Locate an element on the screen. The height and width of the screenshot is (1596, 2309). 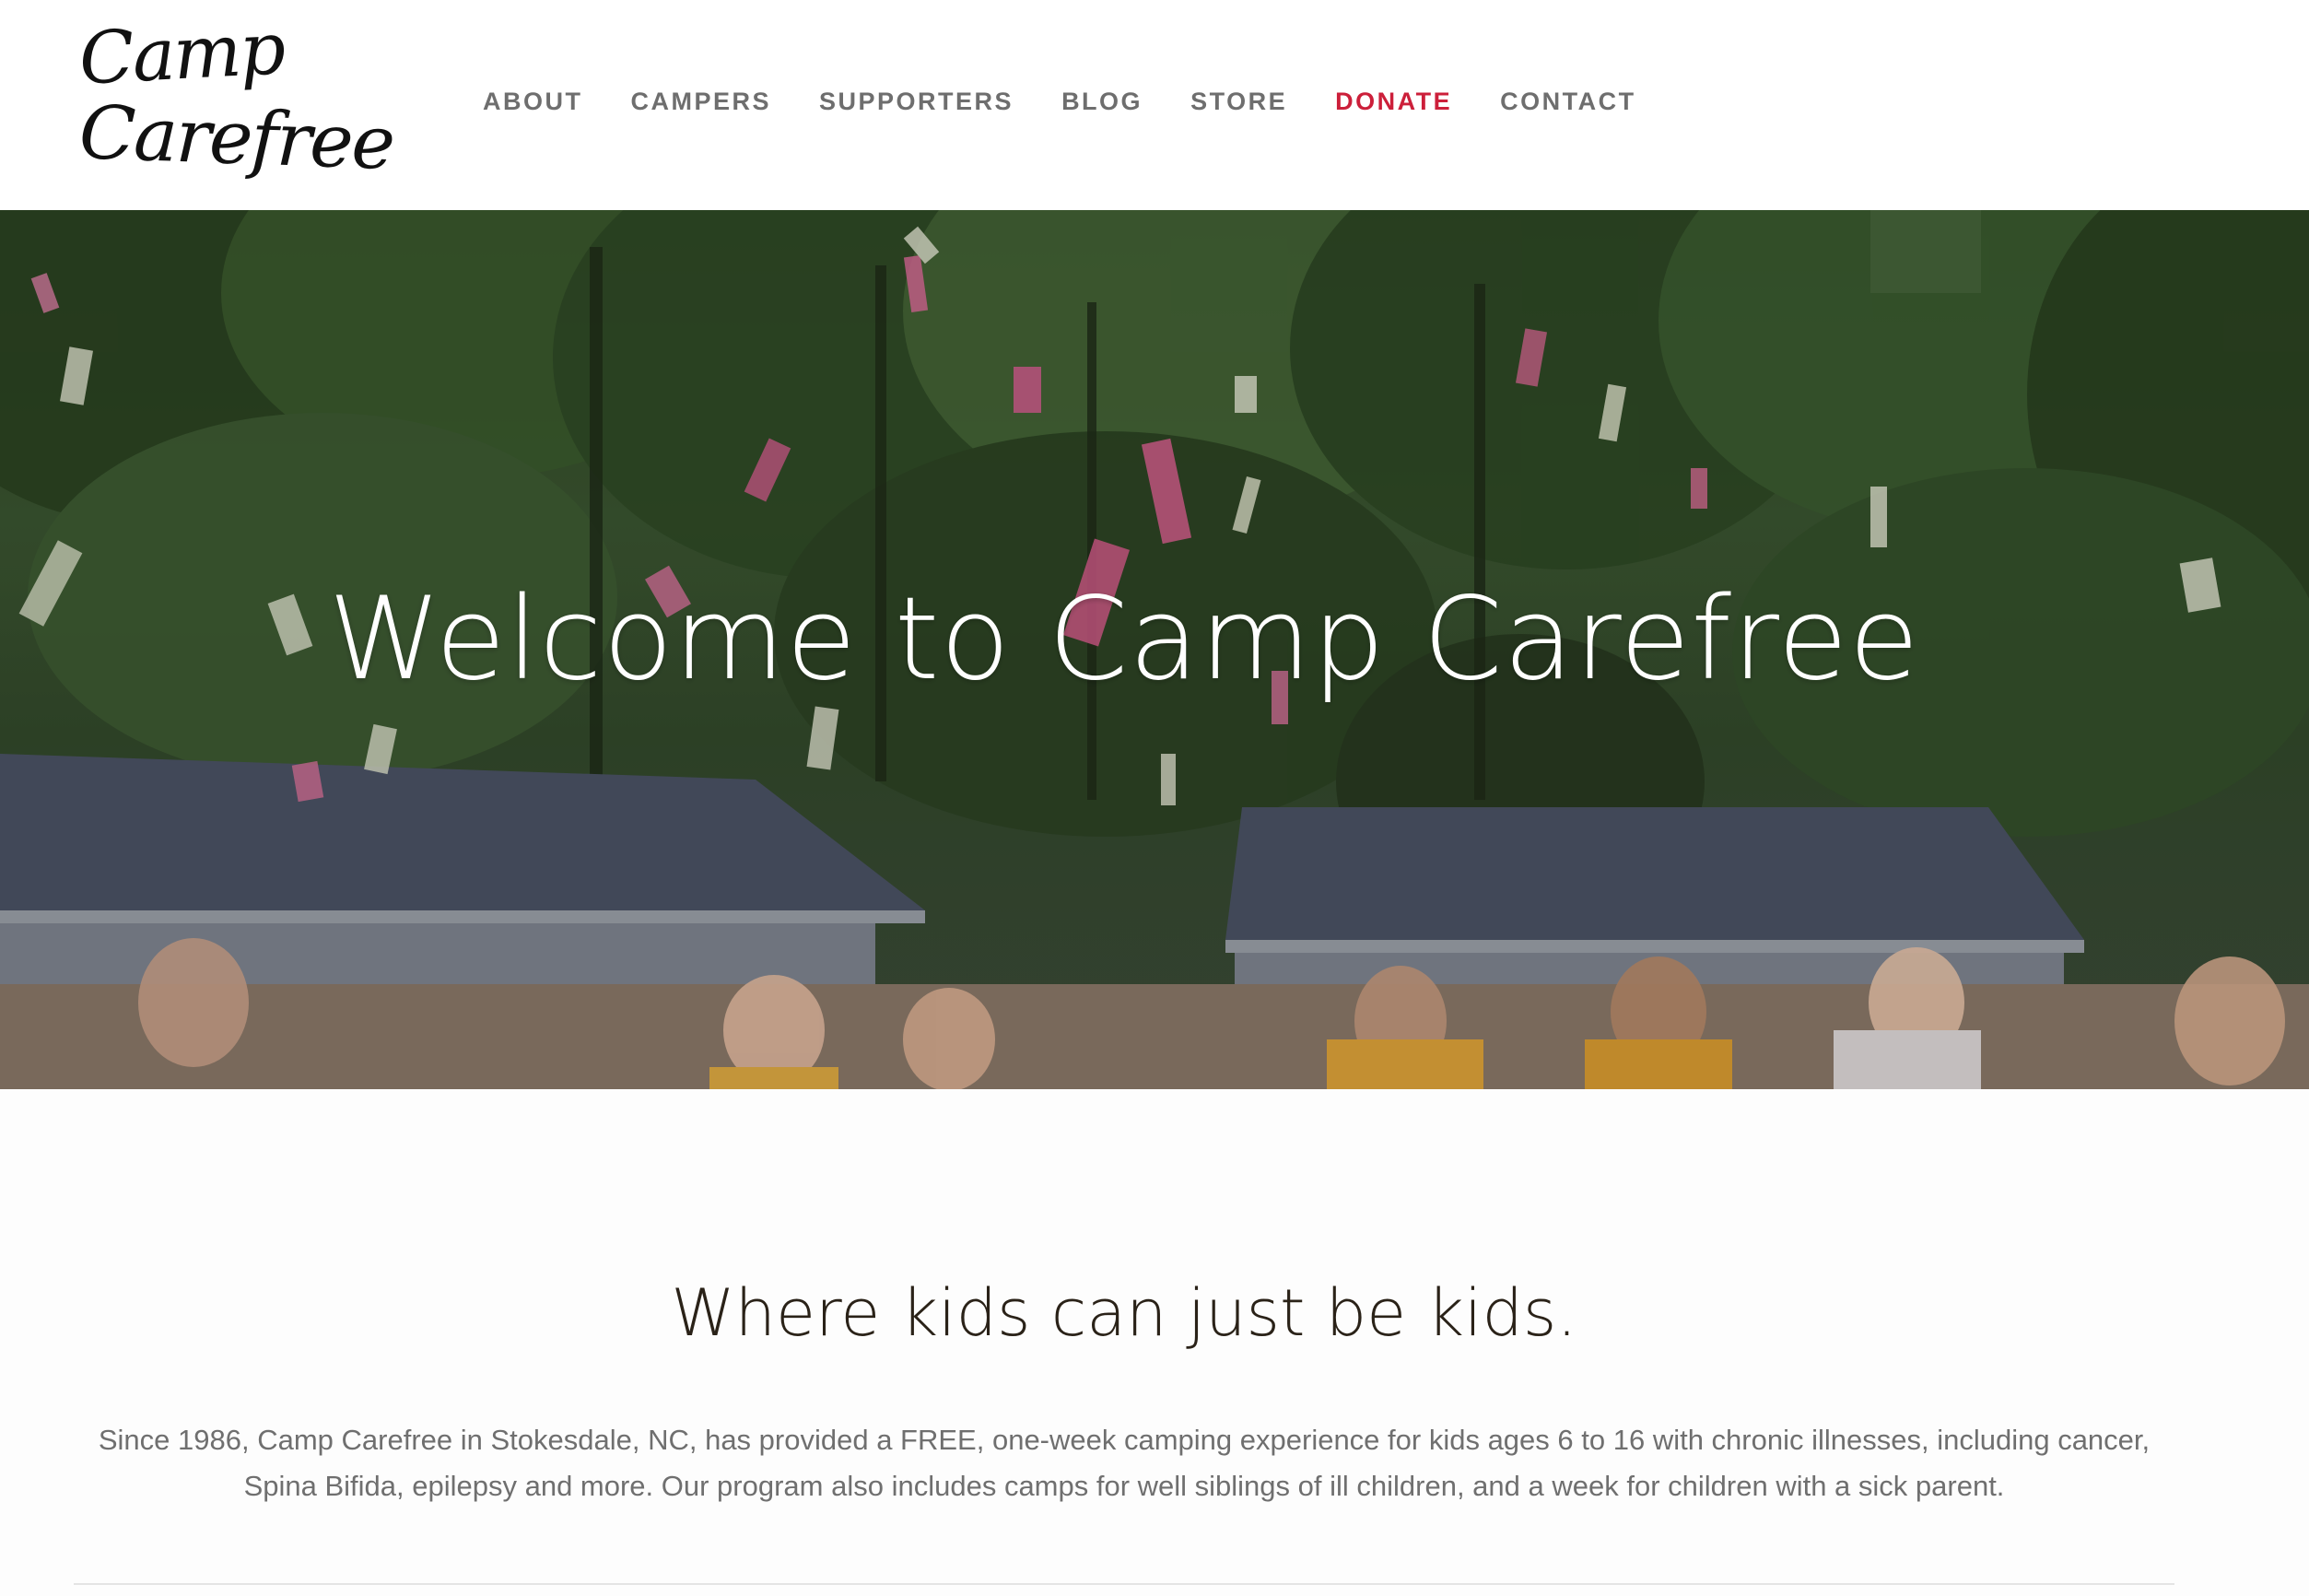
intro-tagline: Where kids can just be kids. is located at coordinates (1124, 1313).